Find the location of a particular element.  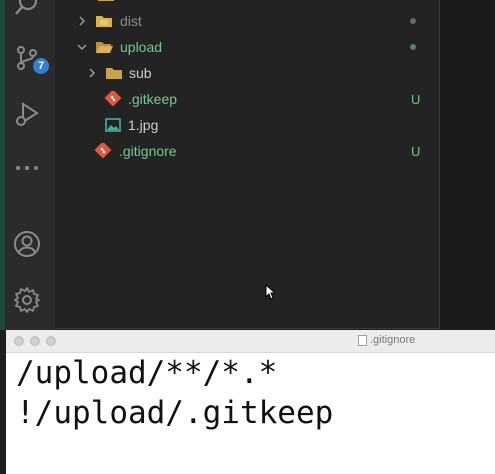

tree-item-label: dist is located at coordinates (131, 21).